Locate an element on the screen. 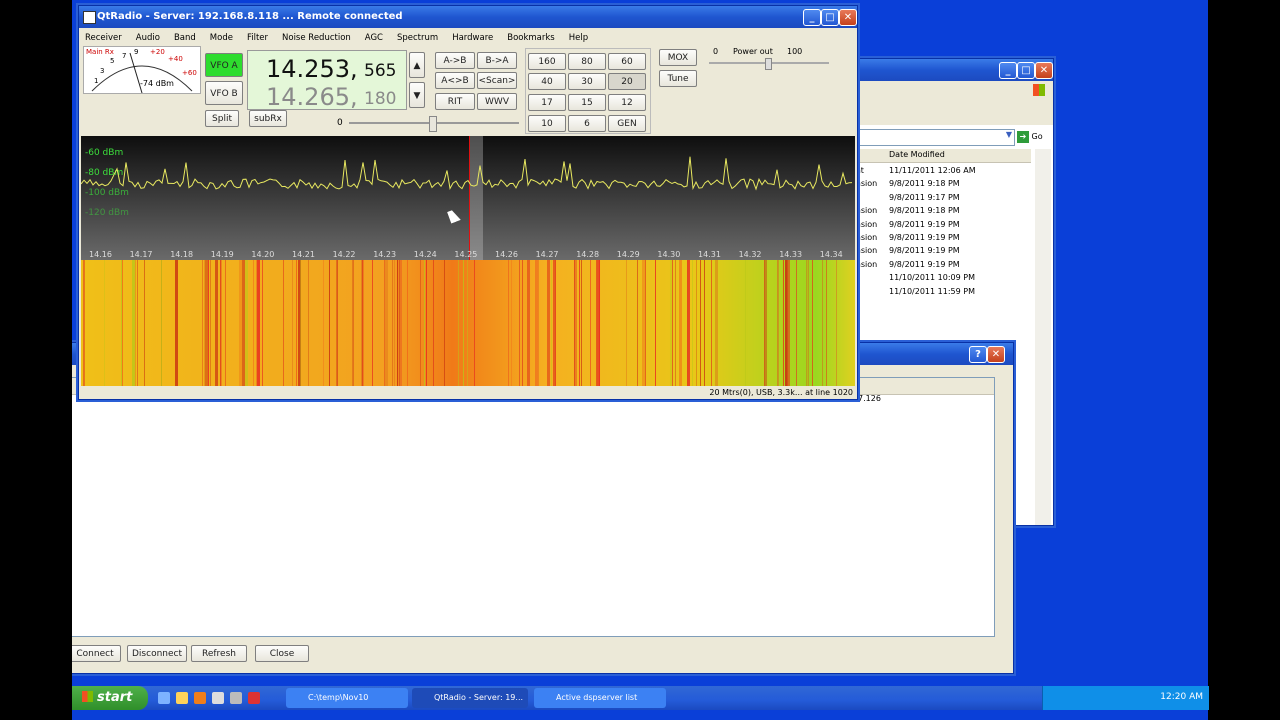 The height and width of the screenshot is (720, 1280). power-slider is located at coordinates (769, 64).